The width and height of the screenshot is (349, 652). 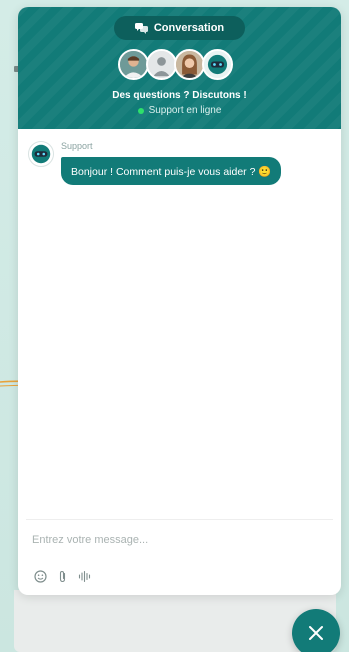 I want to click on conversation-tab: Conversation, so click(x=179, y=28).